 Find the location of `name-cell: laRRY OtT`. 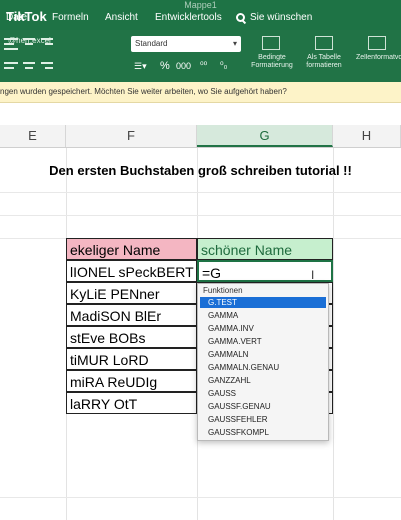

name-cell: laRRY OtT is located at coordinates (131, 403).